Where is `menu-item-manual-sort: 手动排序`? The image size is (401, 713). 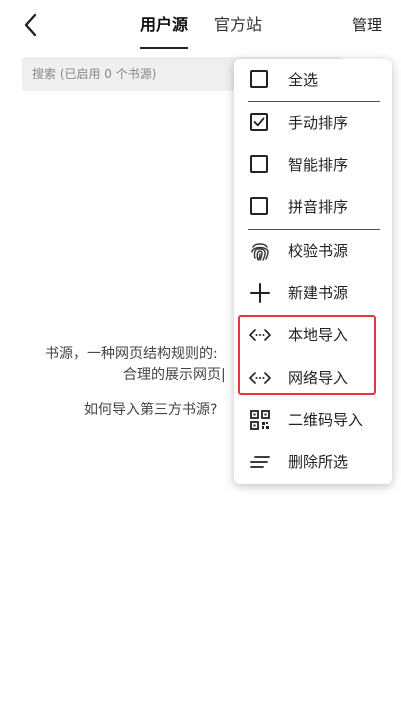 menu-item-manual-sort: 手动排序 is located at coordinates (313, 123).